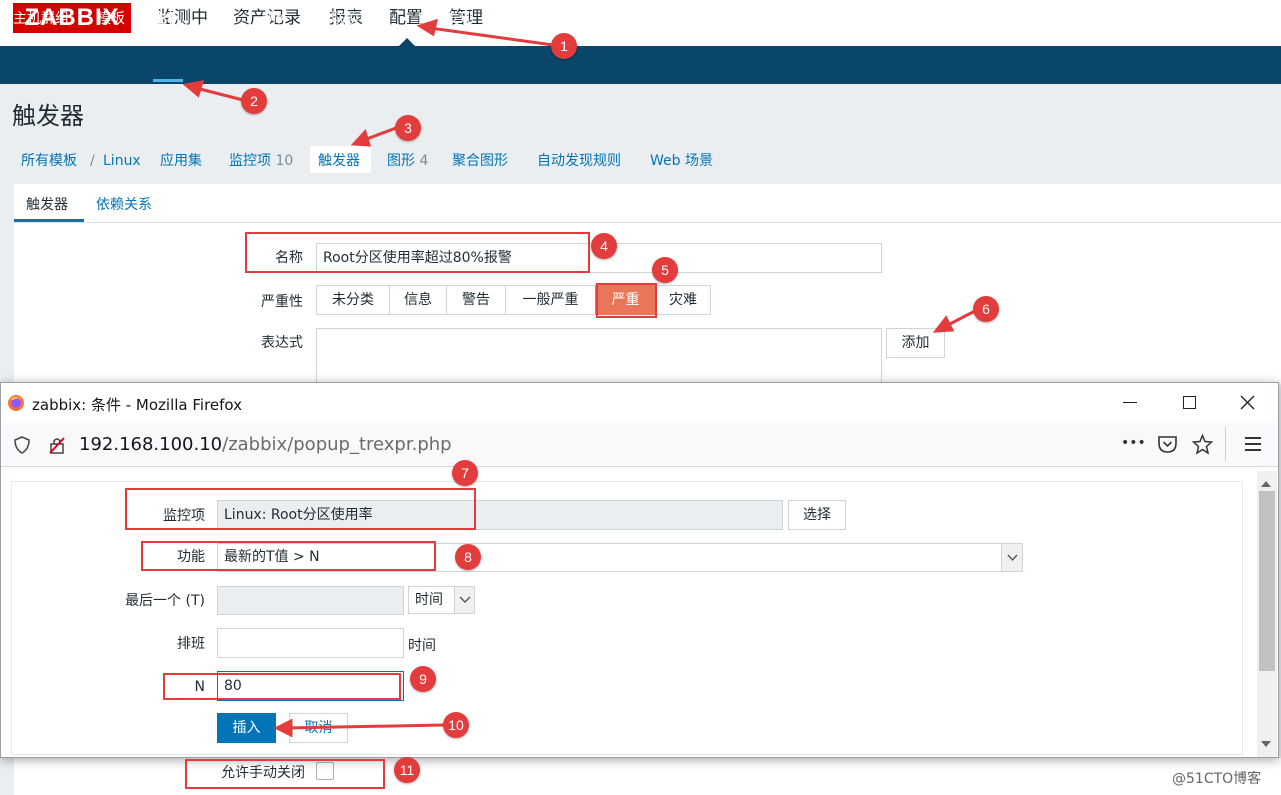 This screenshot has height=795, width=1281. Describe the element at coordinates (284, 161) in the screenshot. I see `nav-items-count: 10` at that location.